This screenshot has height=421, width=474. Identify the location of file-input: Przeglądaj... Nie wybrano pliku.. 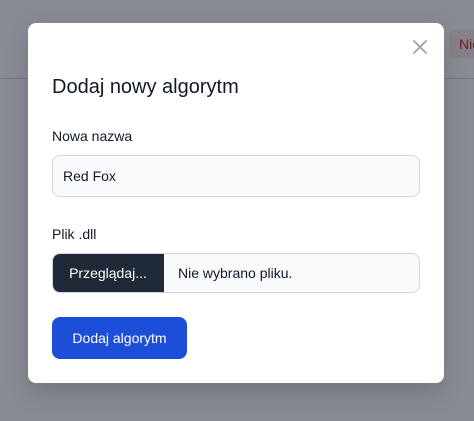
(236, 273).